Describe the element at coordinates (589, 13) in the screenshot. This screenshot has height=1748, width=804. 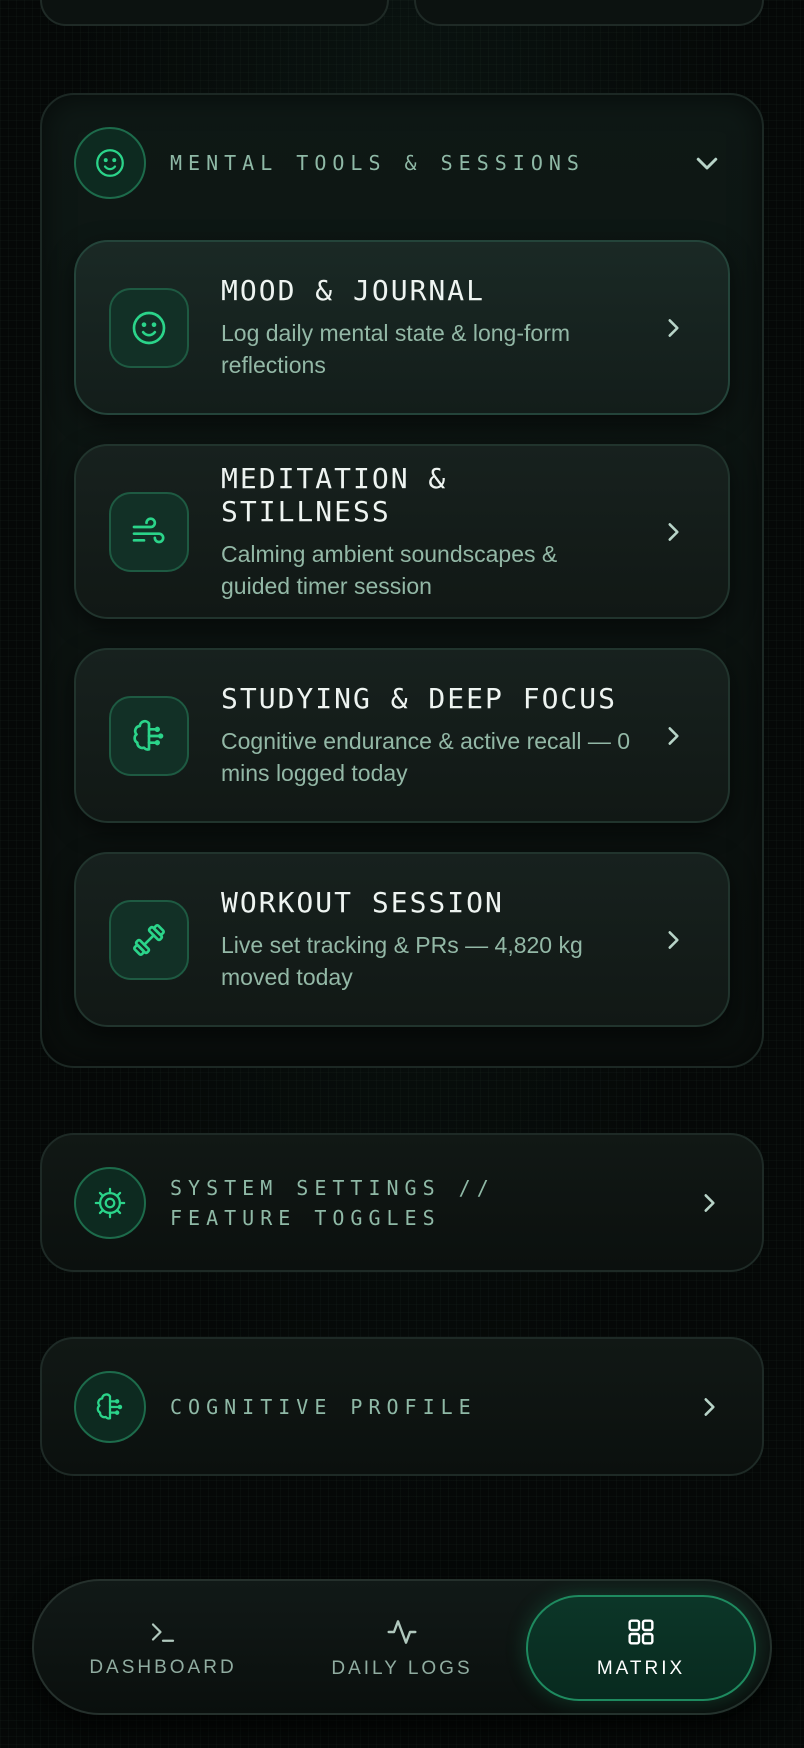
I see `top-card-right` at that location.